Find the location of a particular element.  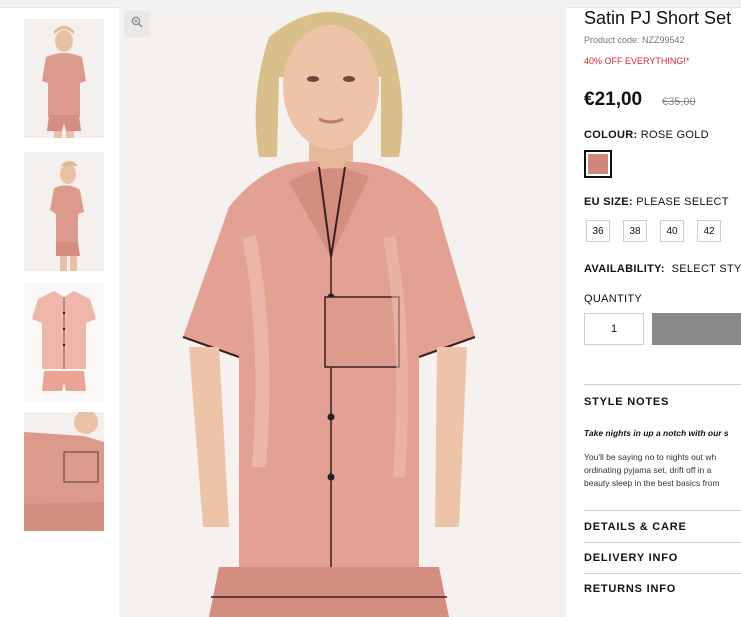

magnifier-icon is located at coordinates (137, 24).